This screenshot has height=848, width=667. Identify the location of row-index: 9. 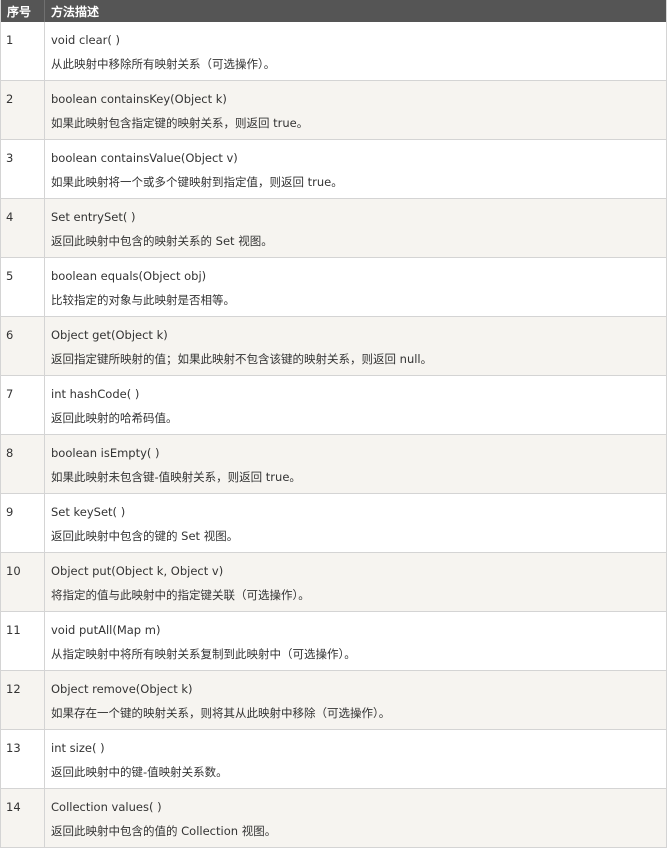
(22, 523).